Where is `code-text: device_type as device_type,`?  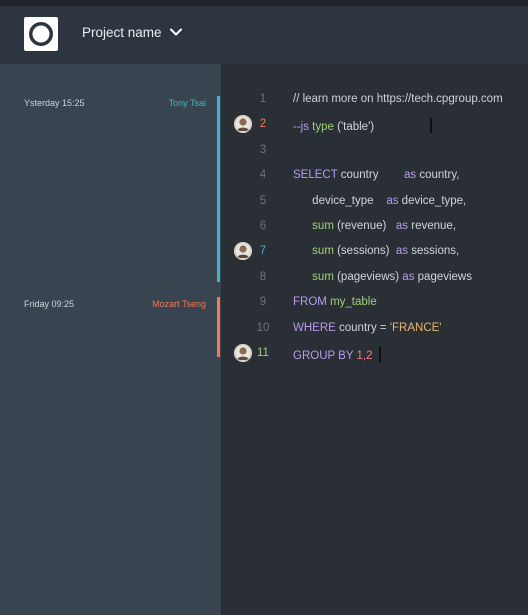 code-text: device_type as device_type, is located at coordinates (379, 201).